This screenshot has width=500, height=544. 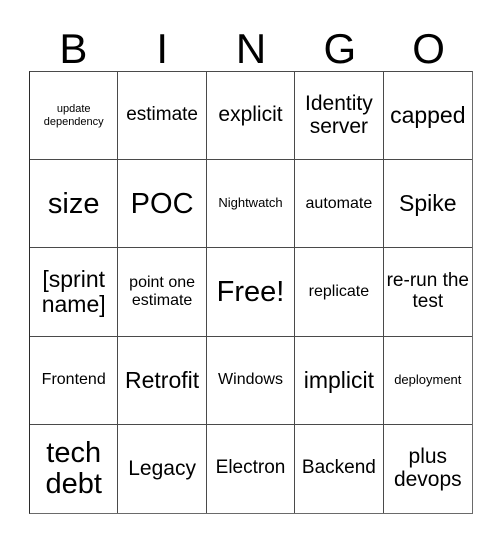 I want to click on bingo-cell: Electron, so click(x=251, y=468).